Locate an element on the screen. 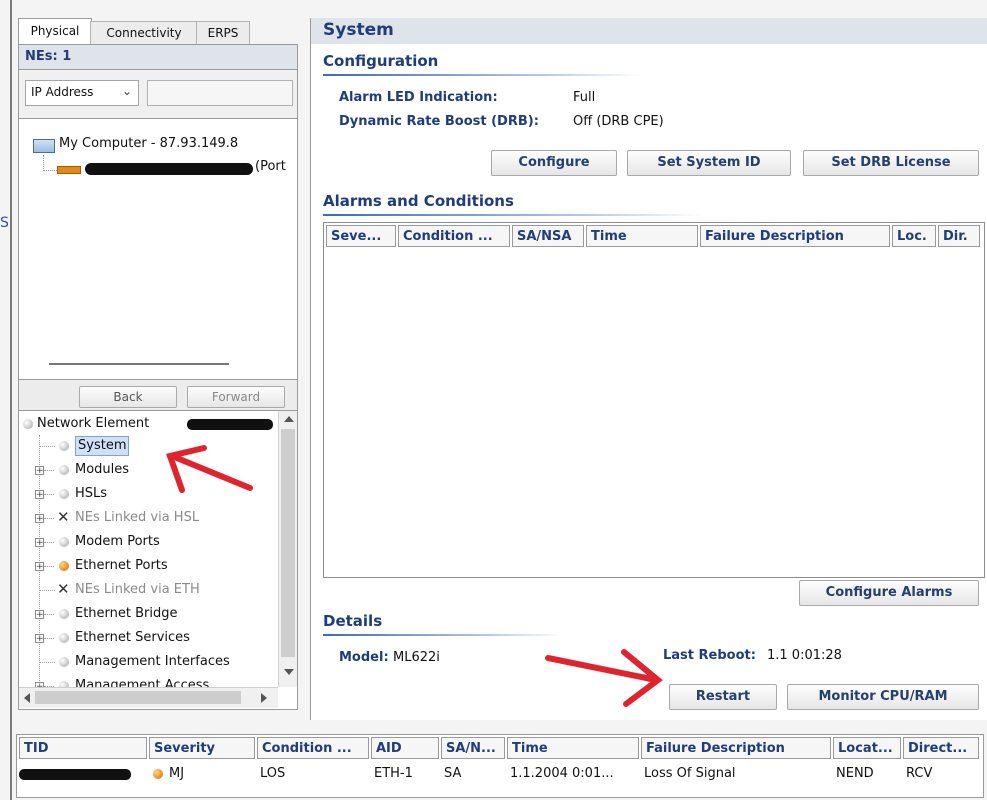  arrow-to-system-icon is located at coordinates (209, 469).